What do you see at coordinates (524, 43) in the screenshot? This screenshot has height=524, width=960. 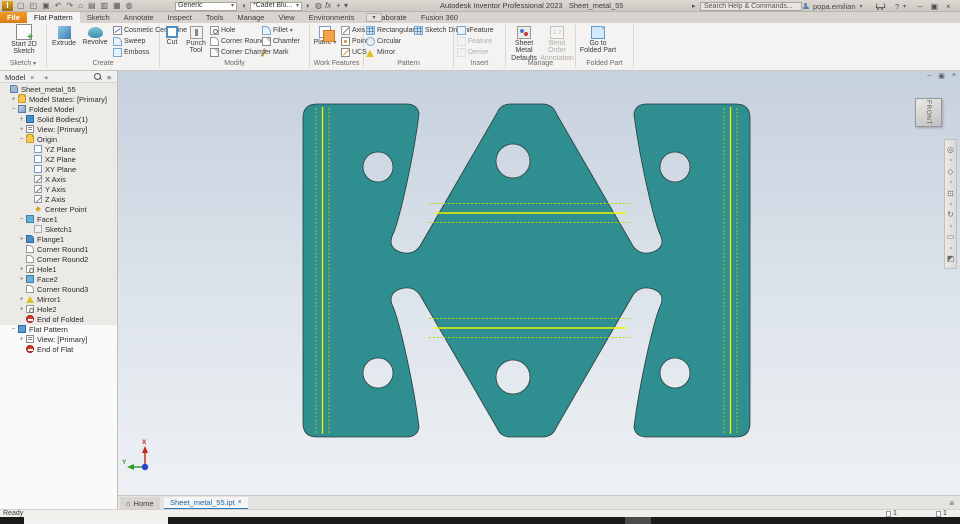 I see `sheet-metal-defaults-button: Sheet Metal Defaults` at bounding box center [524, 43].